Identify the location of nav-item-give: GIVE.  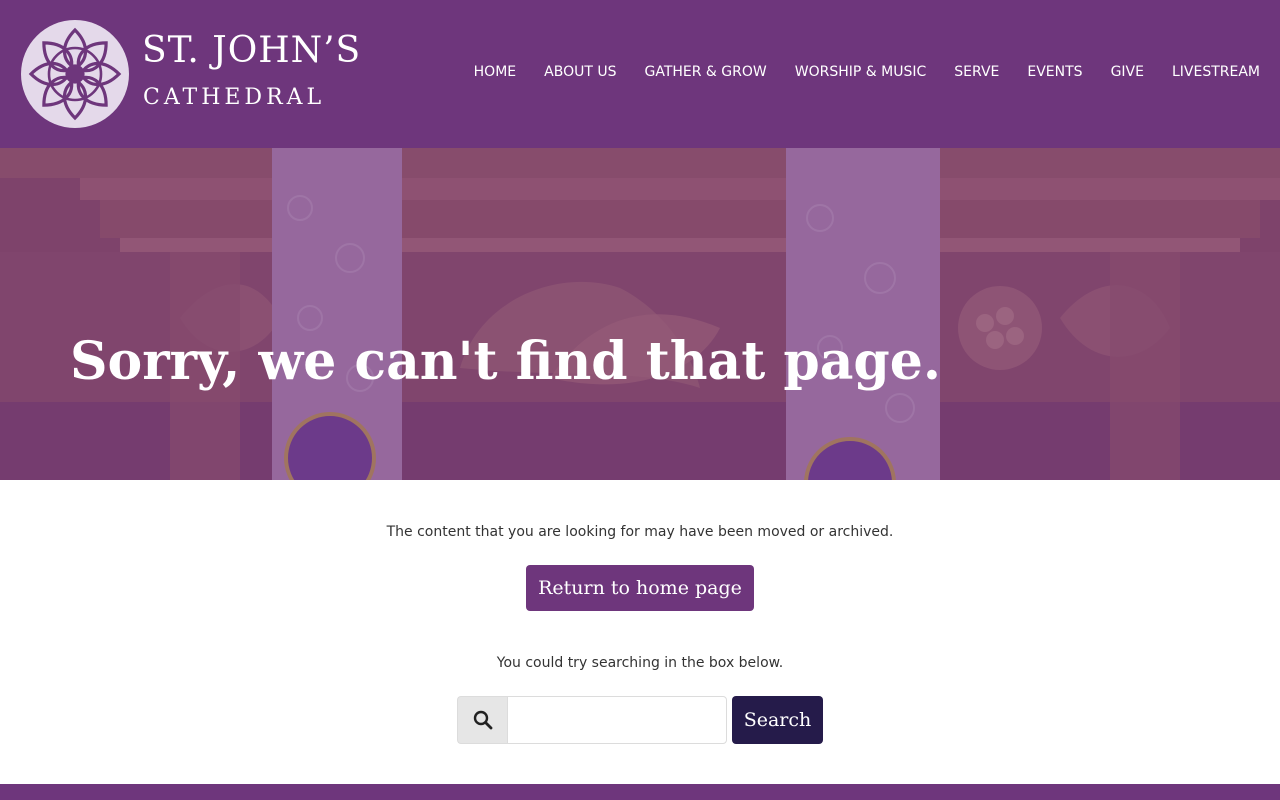
(1127, 72).